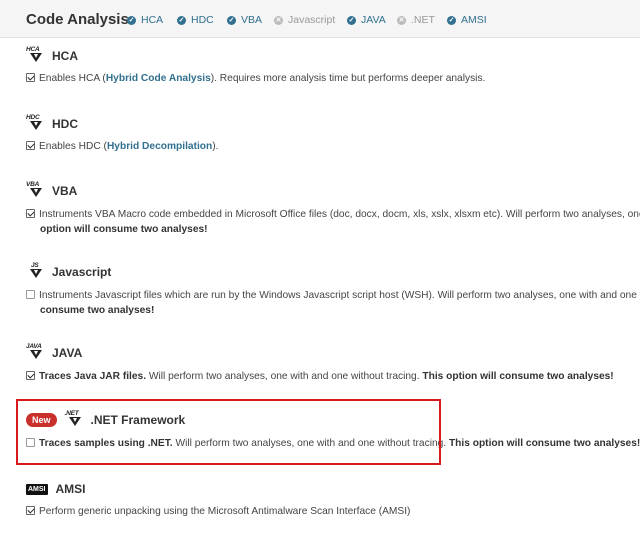 Image resolution: width=640 pixels, height=540 pixels. I want to click on tab-label: HCA, so click(152, 20).